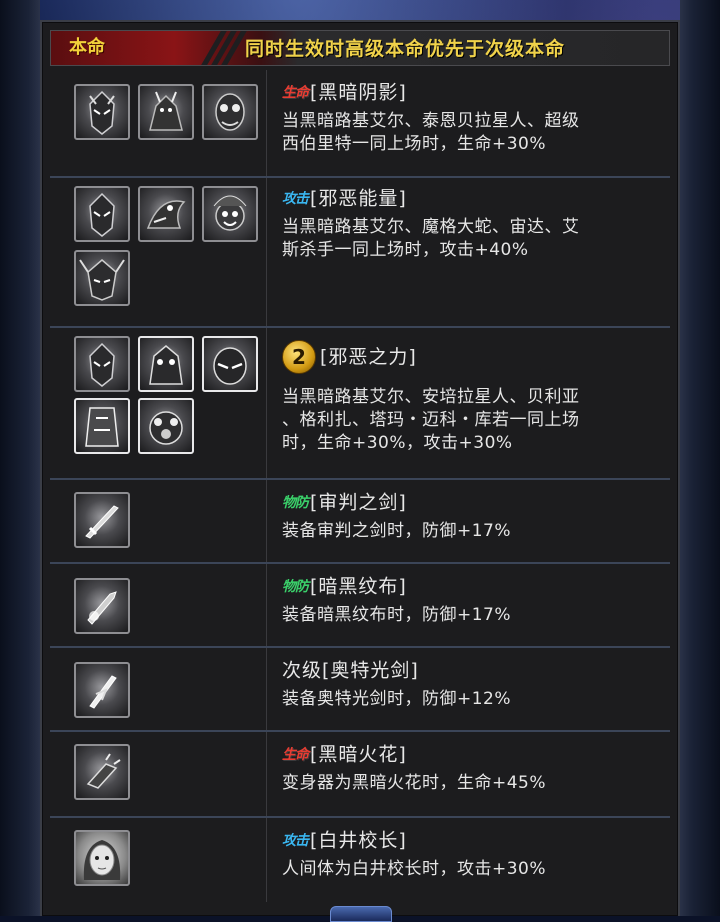 This screenshot has width=720, height=922. I want to click on bond-desc: 人间体为白井校长时，攻击+30%, so click(414, 869).